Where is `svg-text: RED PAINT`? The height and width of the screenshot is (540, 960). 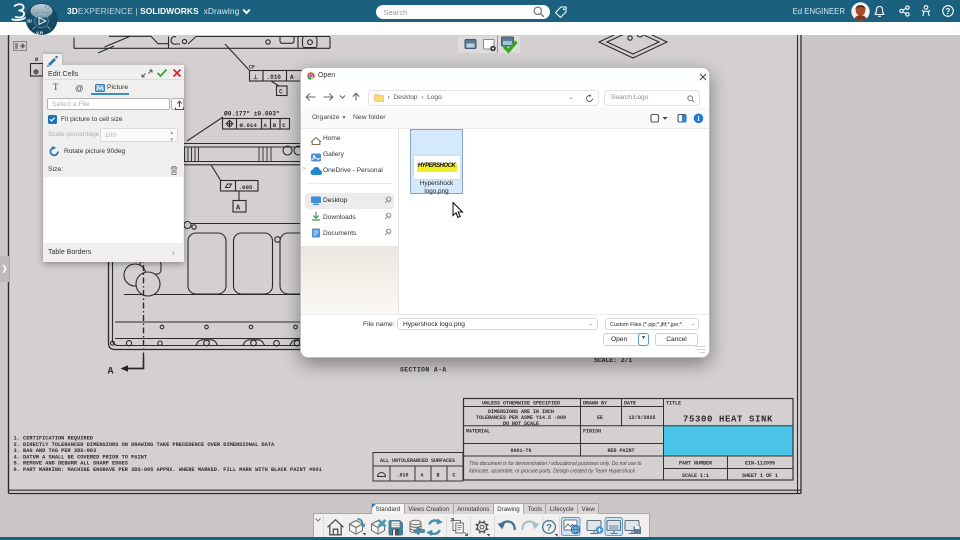
svg-text: RED PAINT is located at coordinates (620, 451).